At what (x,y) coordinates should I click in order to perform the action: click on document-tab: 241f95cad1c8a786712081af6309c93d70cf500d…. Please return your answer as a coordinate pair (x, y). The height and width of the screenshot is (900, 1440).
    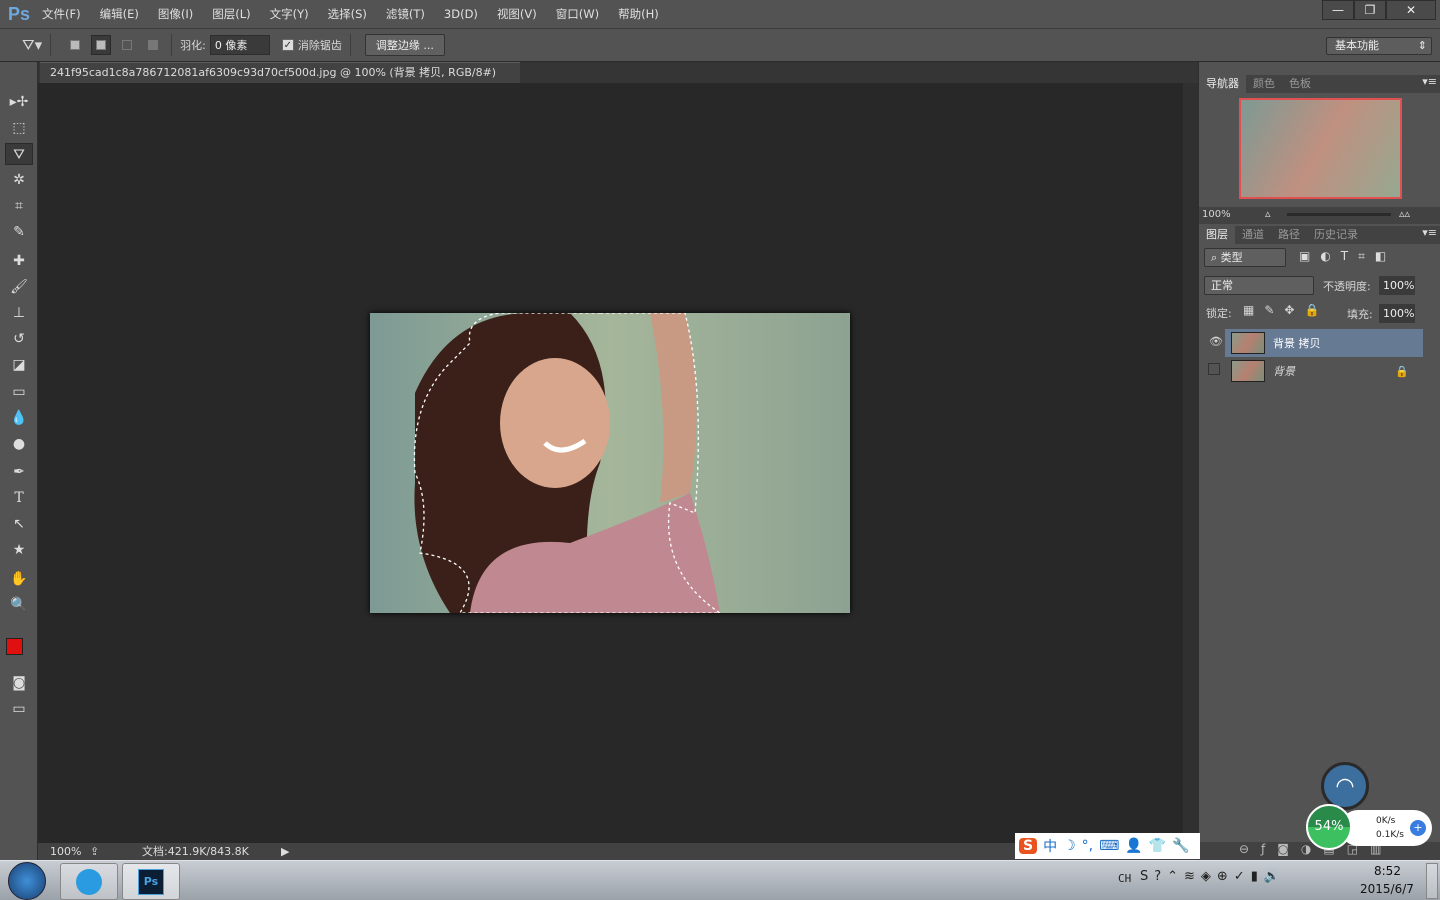
    Looking at the image, I should click on (280, 80).